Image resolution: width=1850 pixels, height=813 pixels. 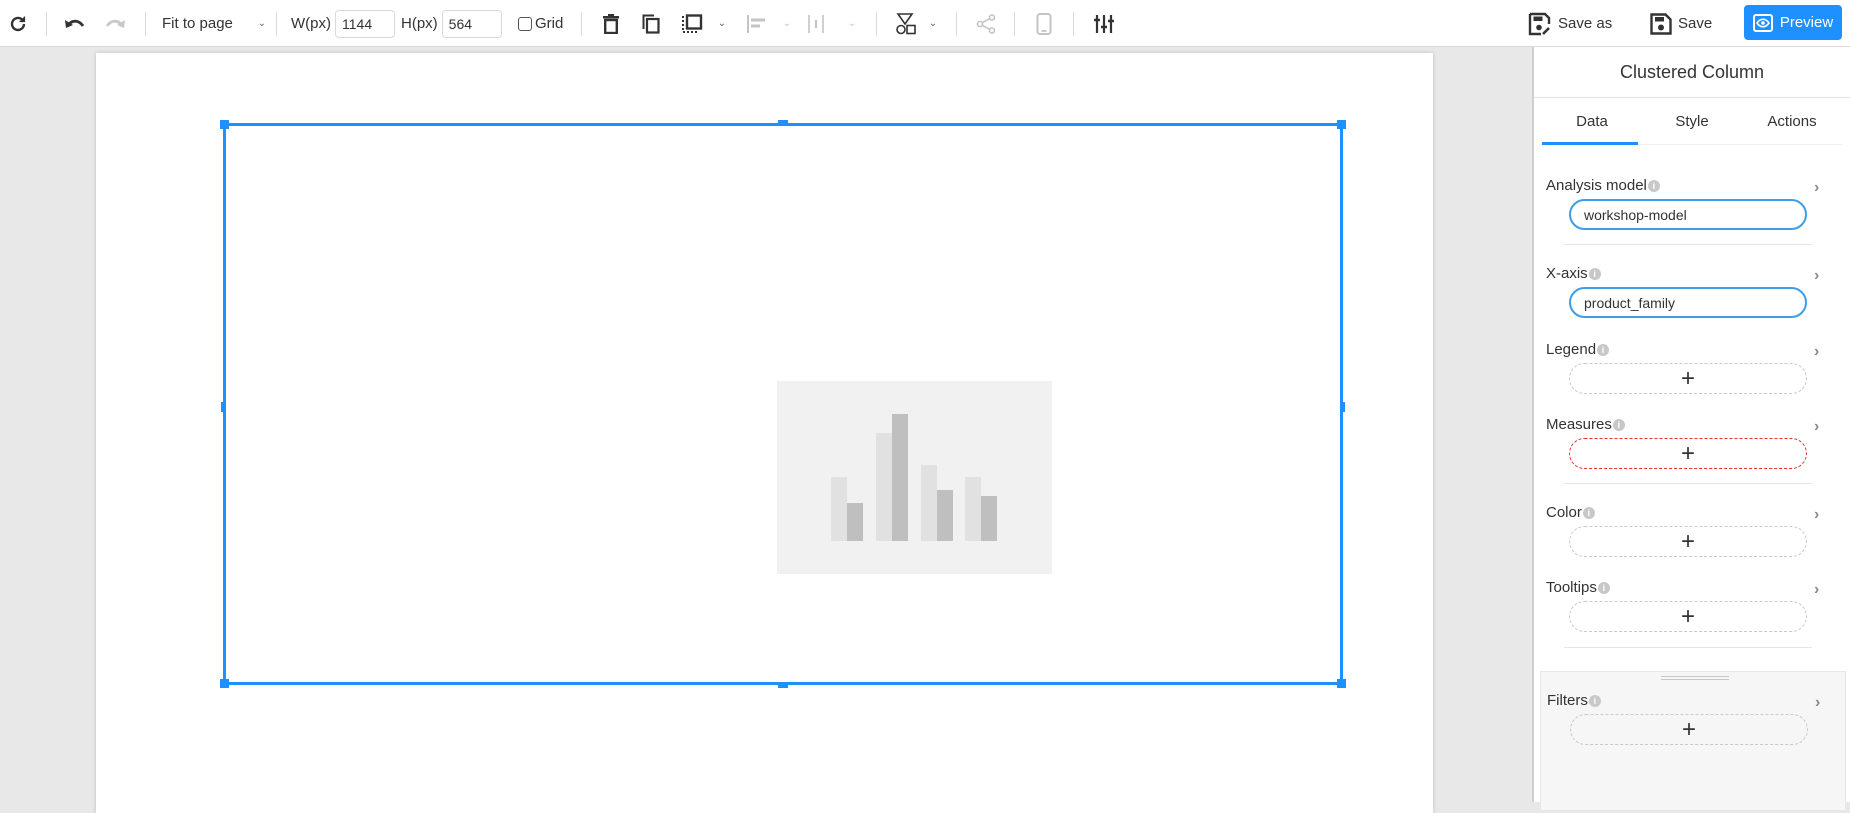 I want to click on shapes-button, so click(x=906, y=23).